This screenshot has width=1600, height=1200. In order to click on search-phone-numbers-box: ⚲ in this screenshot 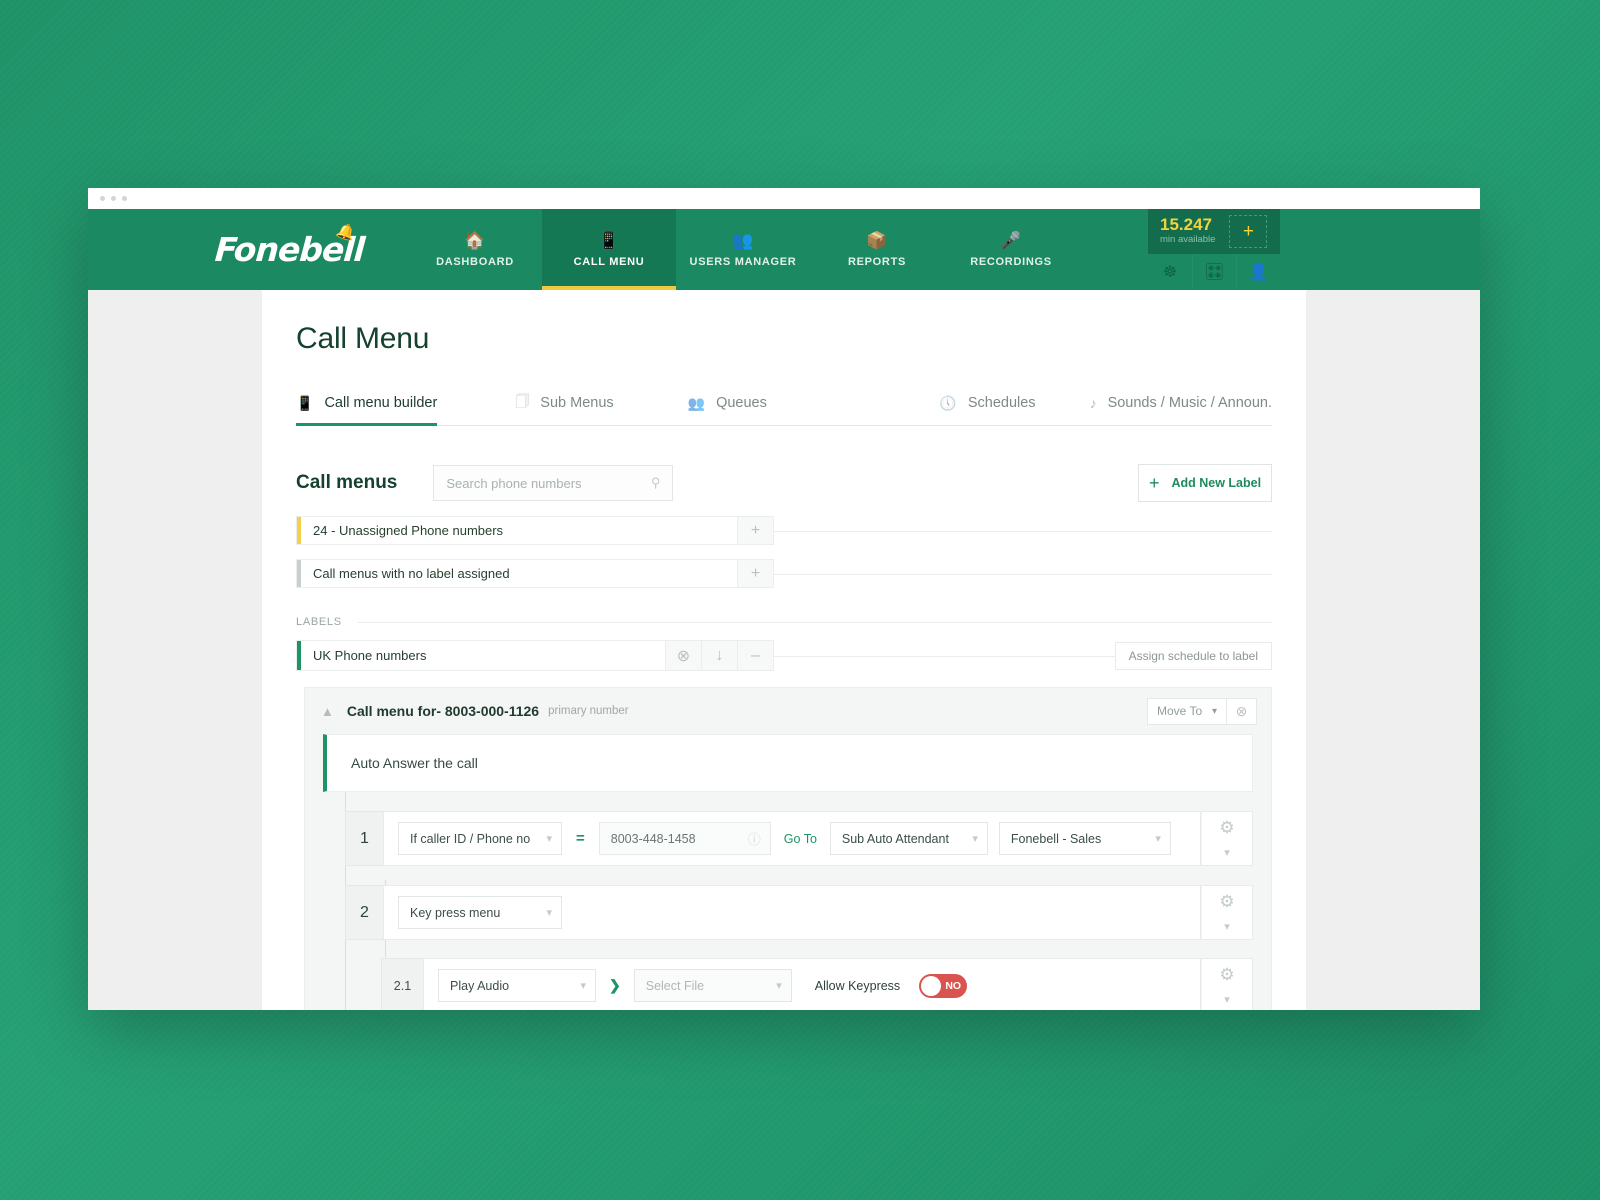, I will do `click(553, 483)`.